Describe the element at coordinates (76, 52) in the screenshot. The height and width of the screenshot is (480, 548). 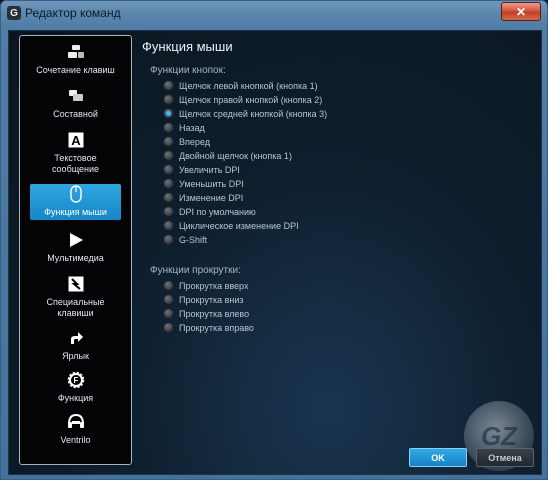
I see `keyboard-shortcut-icon` at that location.